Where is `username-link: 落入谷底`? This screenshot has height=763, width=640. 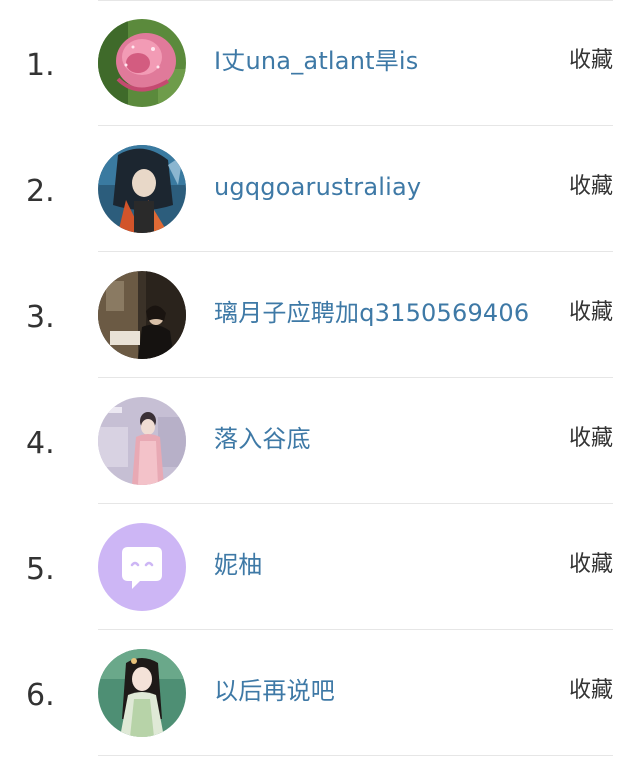 username-link: 落入谷底 is located at coordinates (262, 439).